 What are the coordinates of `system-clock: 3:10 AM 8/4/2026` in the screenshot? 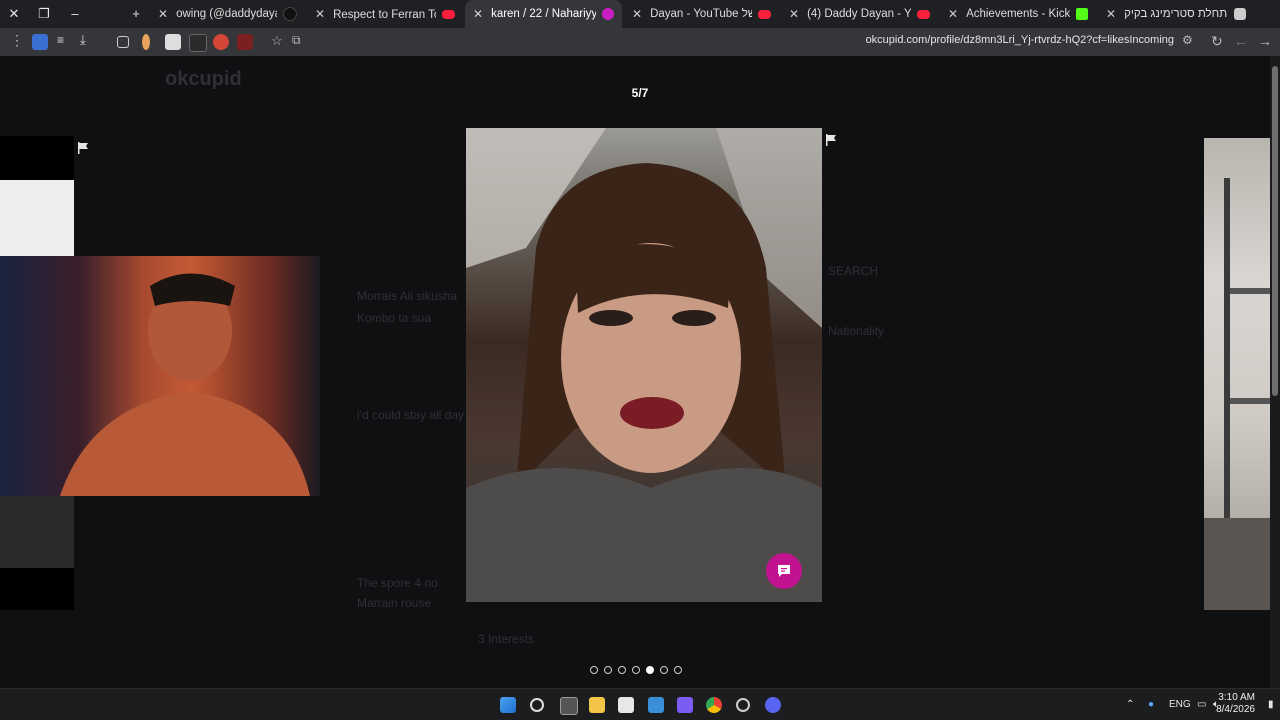 It's located at (1235, 704).